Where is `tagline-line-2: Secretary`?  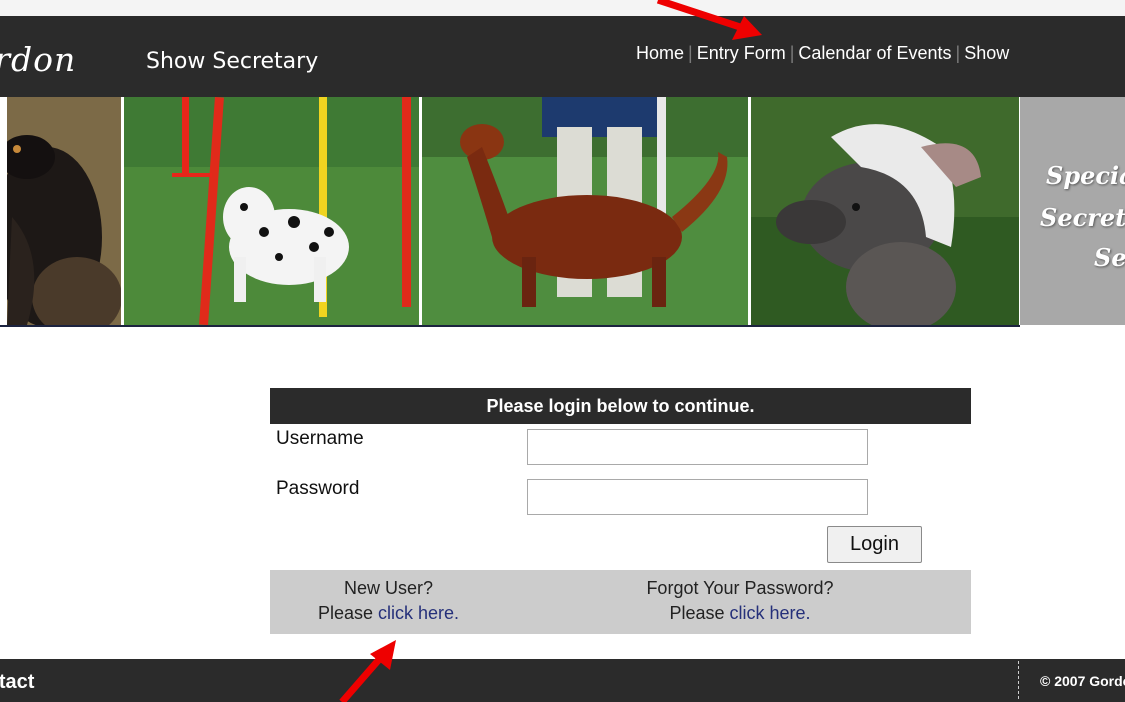
tagline-line-2: Secretary is located at coordinates (1082, 217).